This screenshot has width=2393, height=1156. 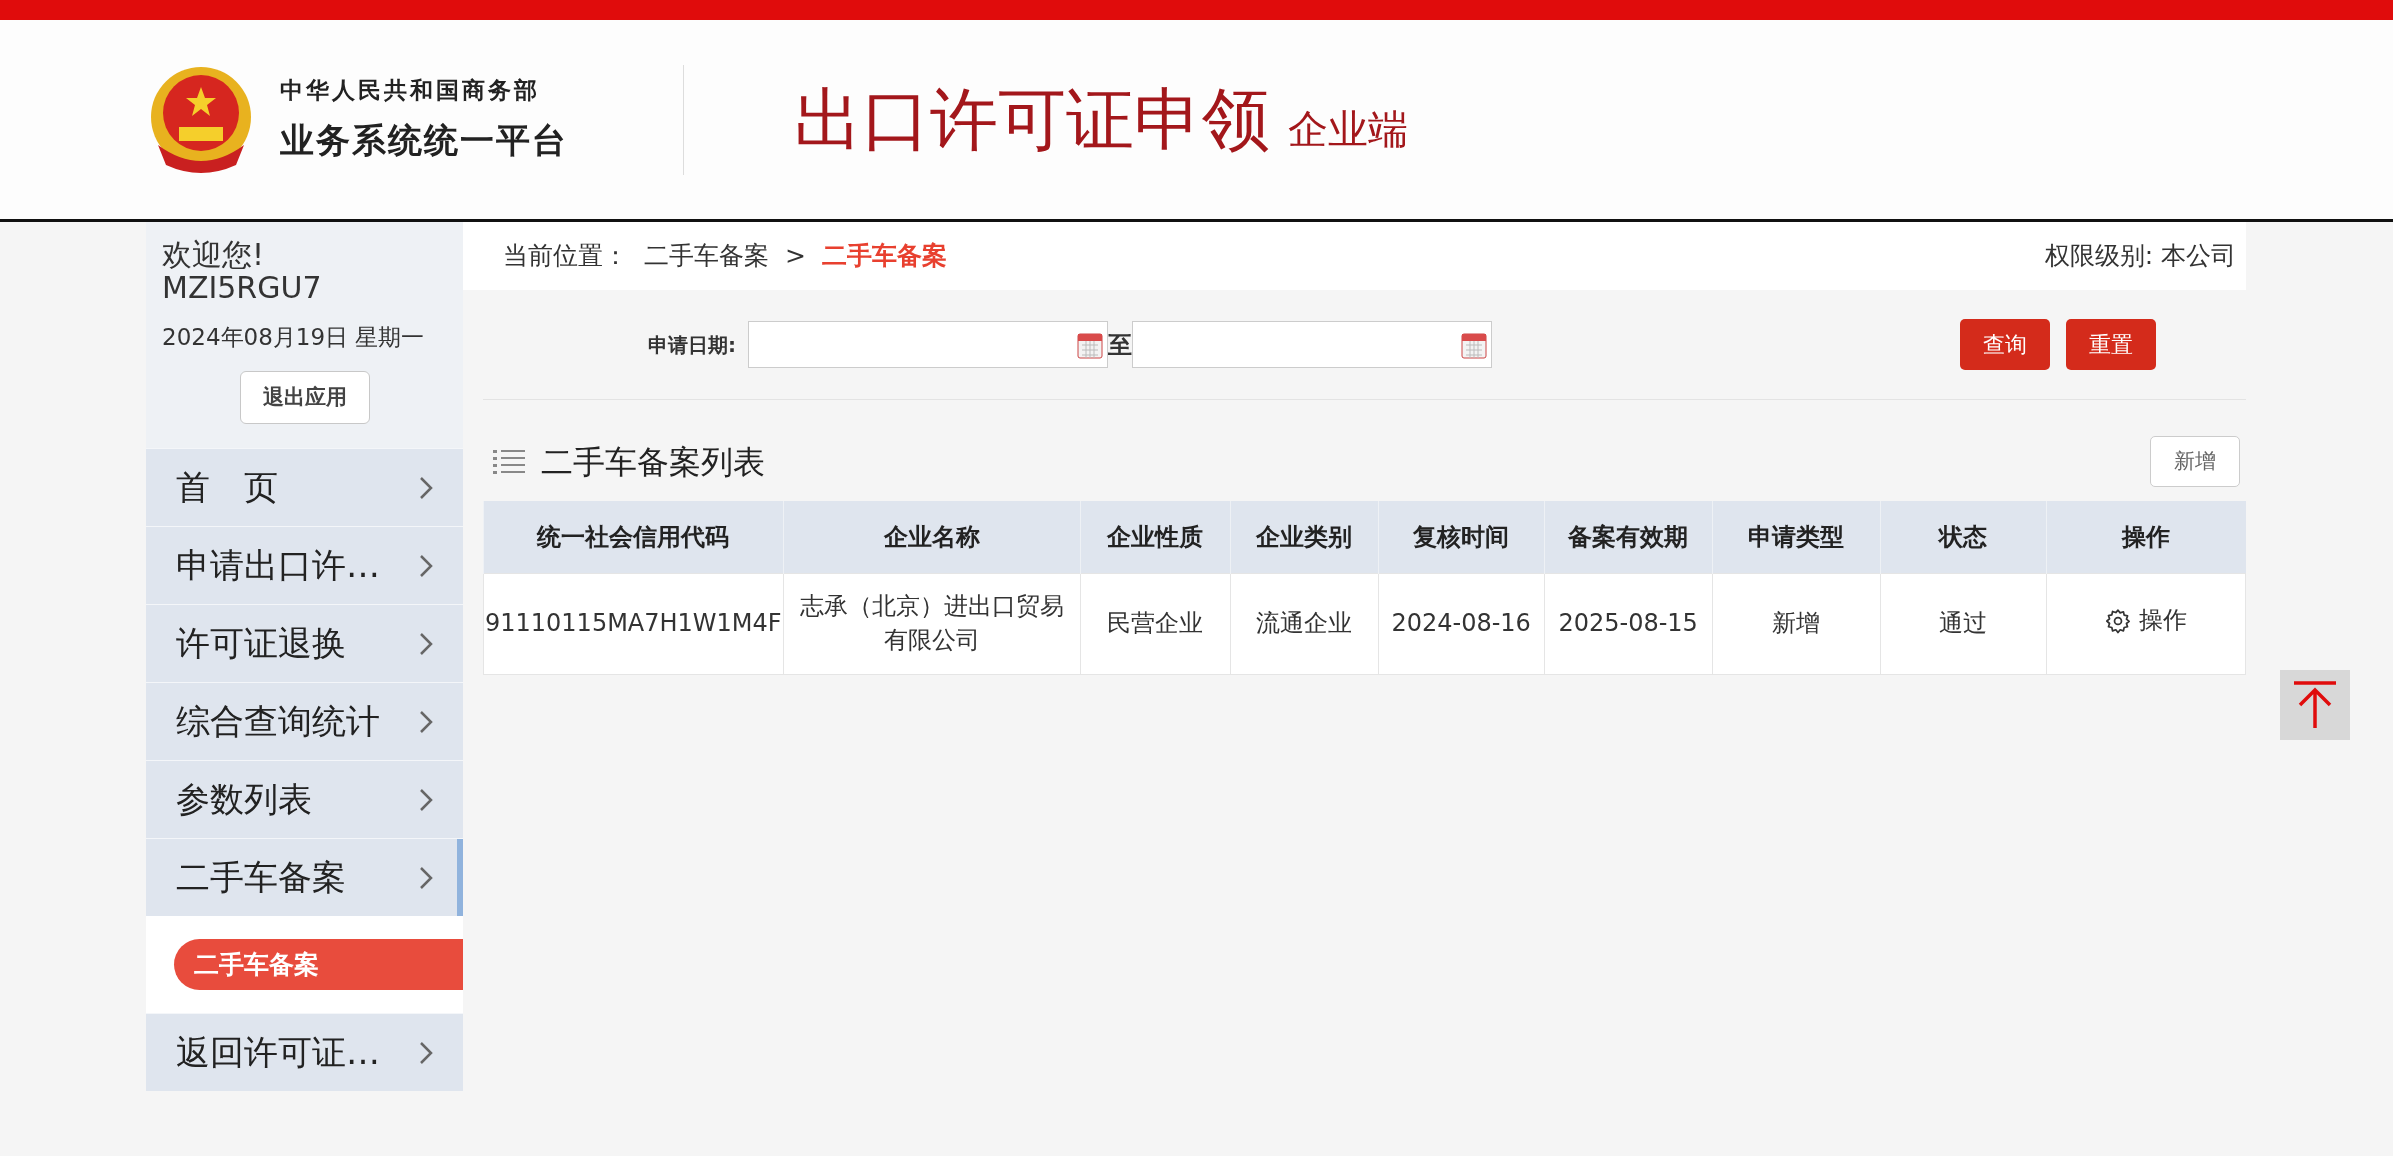 I want to click on action-link: 操作, so click(x=2162, y=620).